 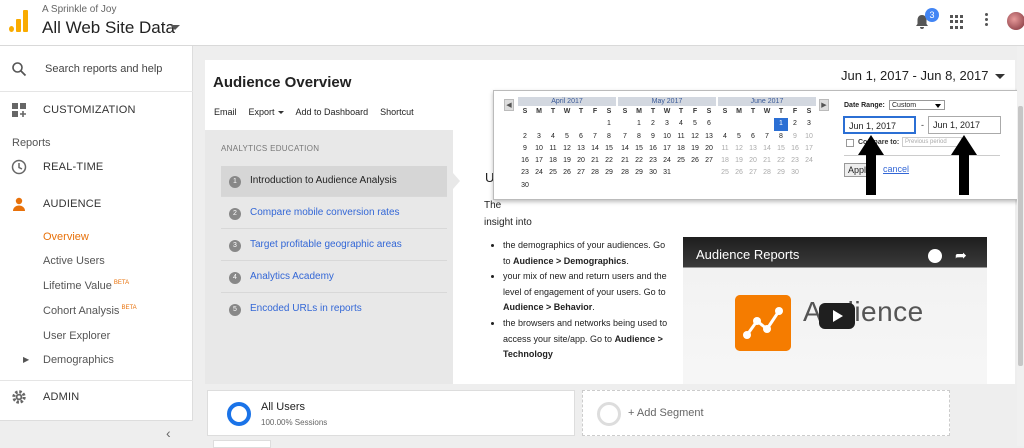 I want to click on calendar-day: 3, so click(x=667, y=124).